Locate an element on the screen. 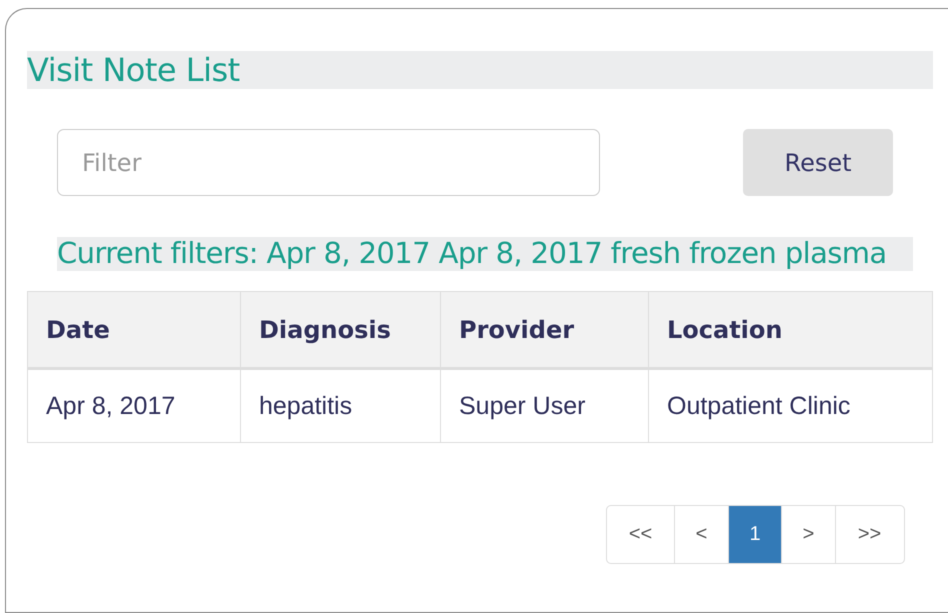  table-cell: Outpatient Clinic is located at coordinates (790, 405).